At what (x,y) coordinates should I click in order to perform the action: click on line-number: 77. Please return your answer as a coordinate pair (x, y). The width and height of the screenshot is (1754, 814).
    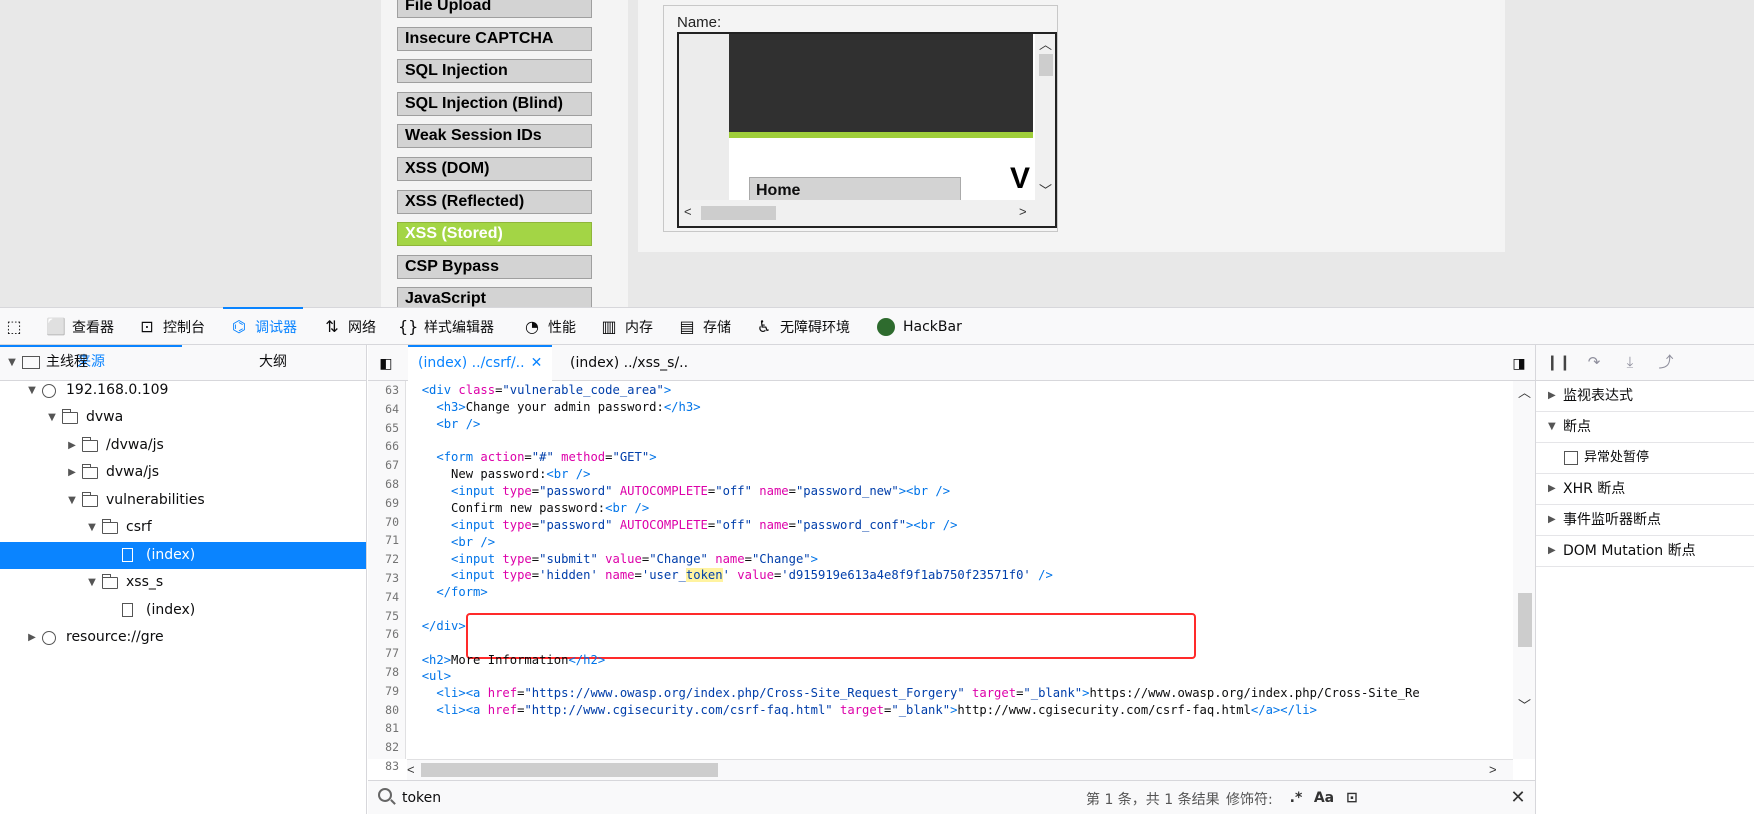
    Looking at the image, I should click on (392, 653).